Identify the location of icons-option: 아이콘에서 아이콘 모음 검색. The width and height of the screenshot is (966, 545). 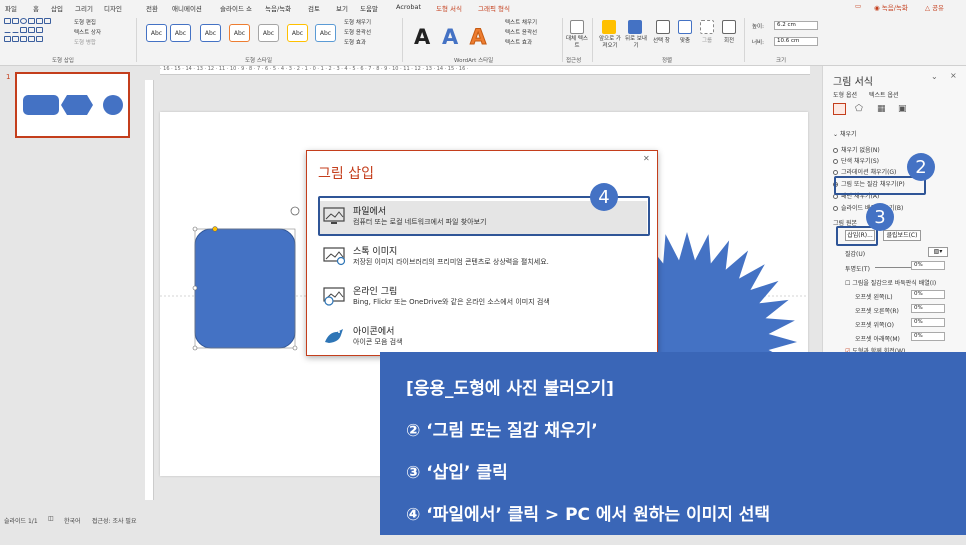
(483, 338).